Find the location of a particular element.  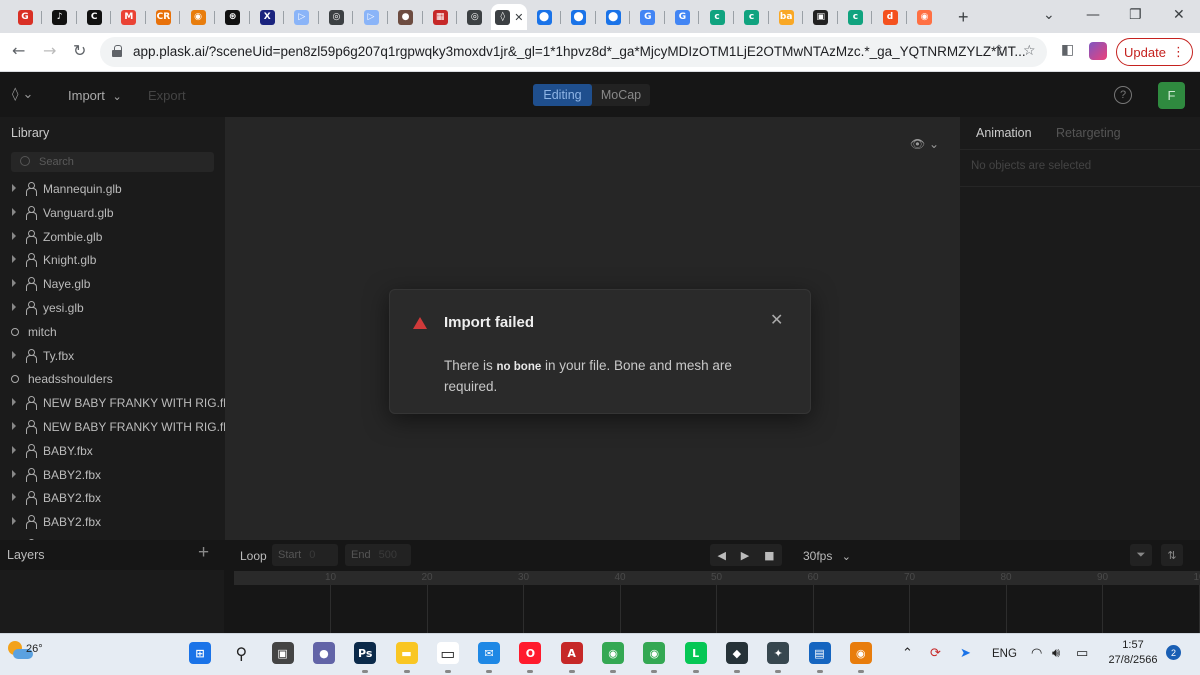

davinci-icon: ◆ is located at coordinates (736, 653).